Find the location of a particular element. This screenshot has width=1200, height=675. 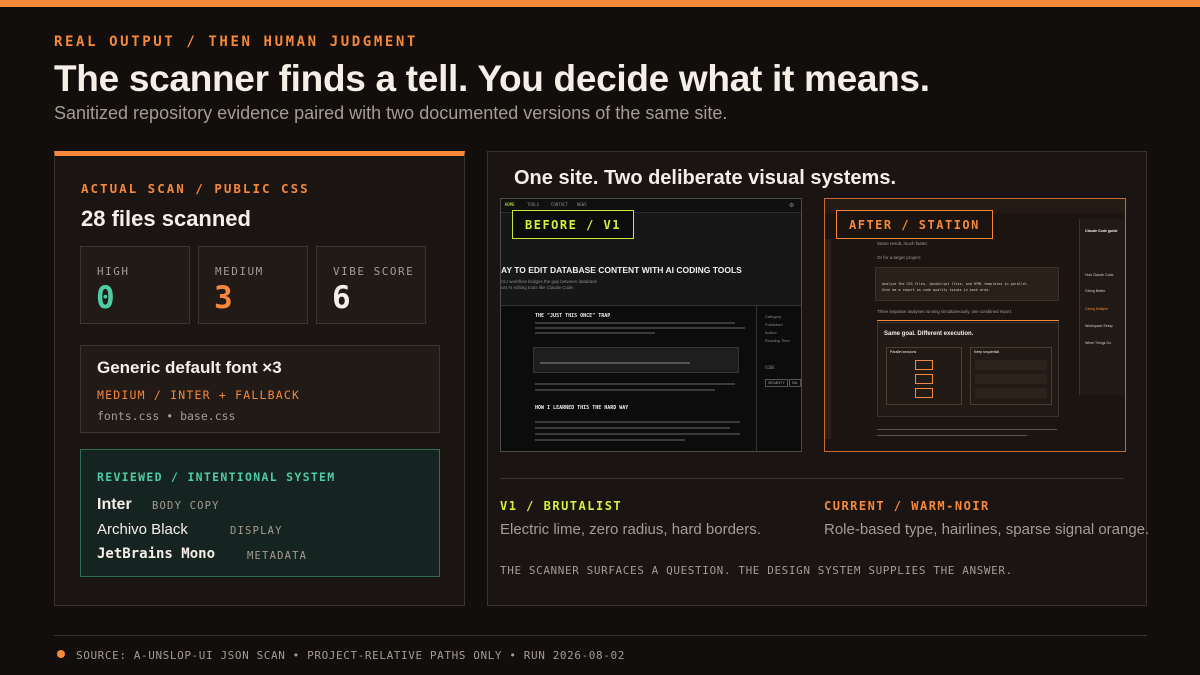

metric-label: HIGH is located at coordinates (113, 271).